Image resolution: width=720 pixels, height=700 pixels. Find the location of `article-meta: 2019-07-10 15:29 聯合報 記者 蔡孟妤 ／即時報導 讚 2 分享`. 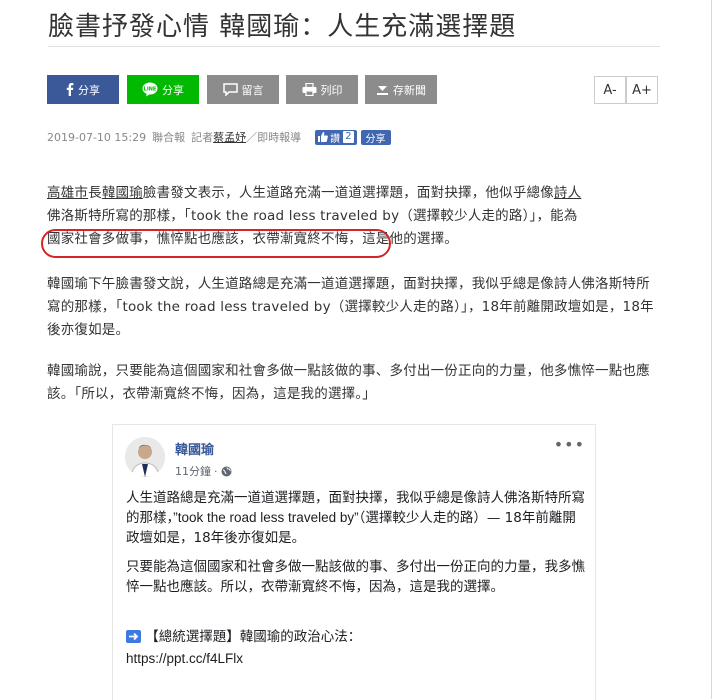

article-meta: 2019-07-10 15:29 聯合報 記者 蔡孟妤 ／即時報導 讚 2 分享 is located at coordinates (219, 137).